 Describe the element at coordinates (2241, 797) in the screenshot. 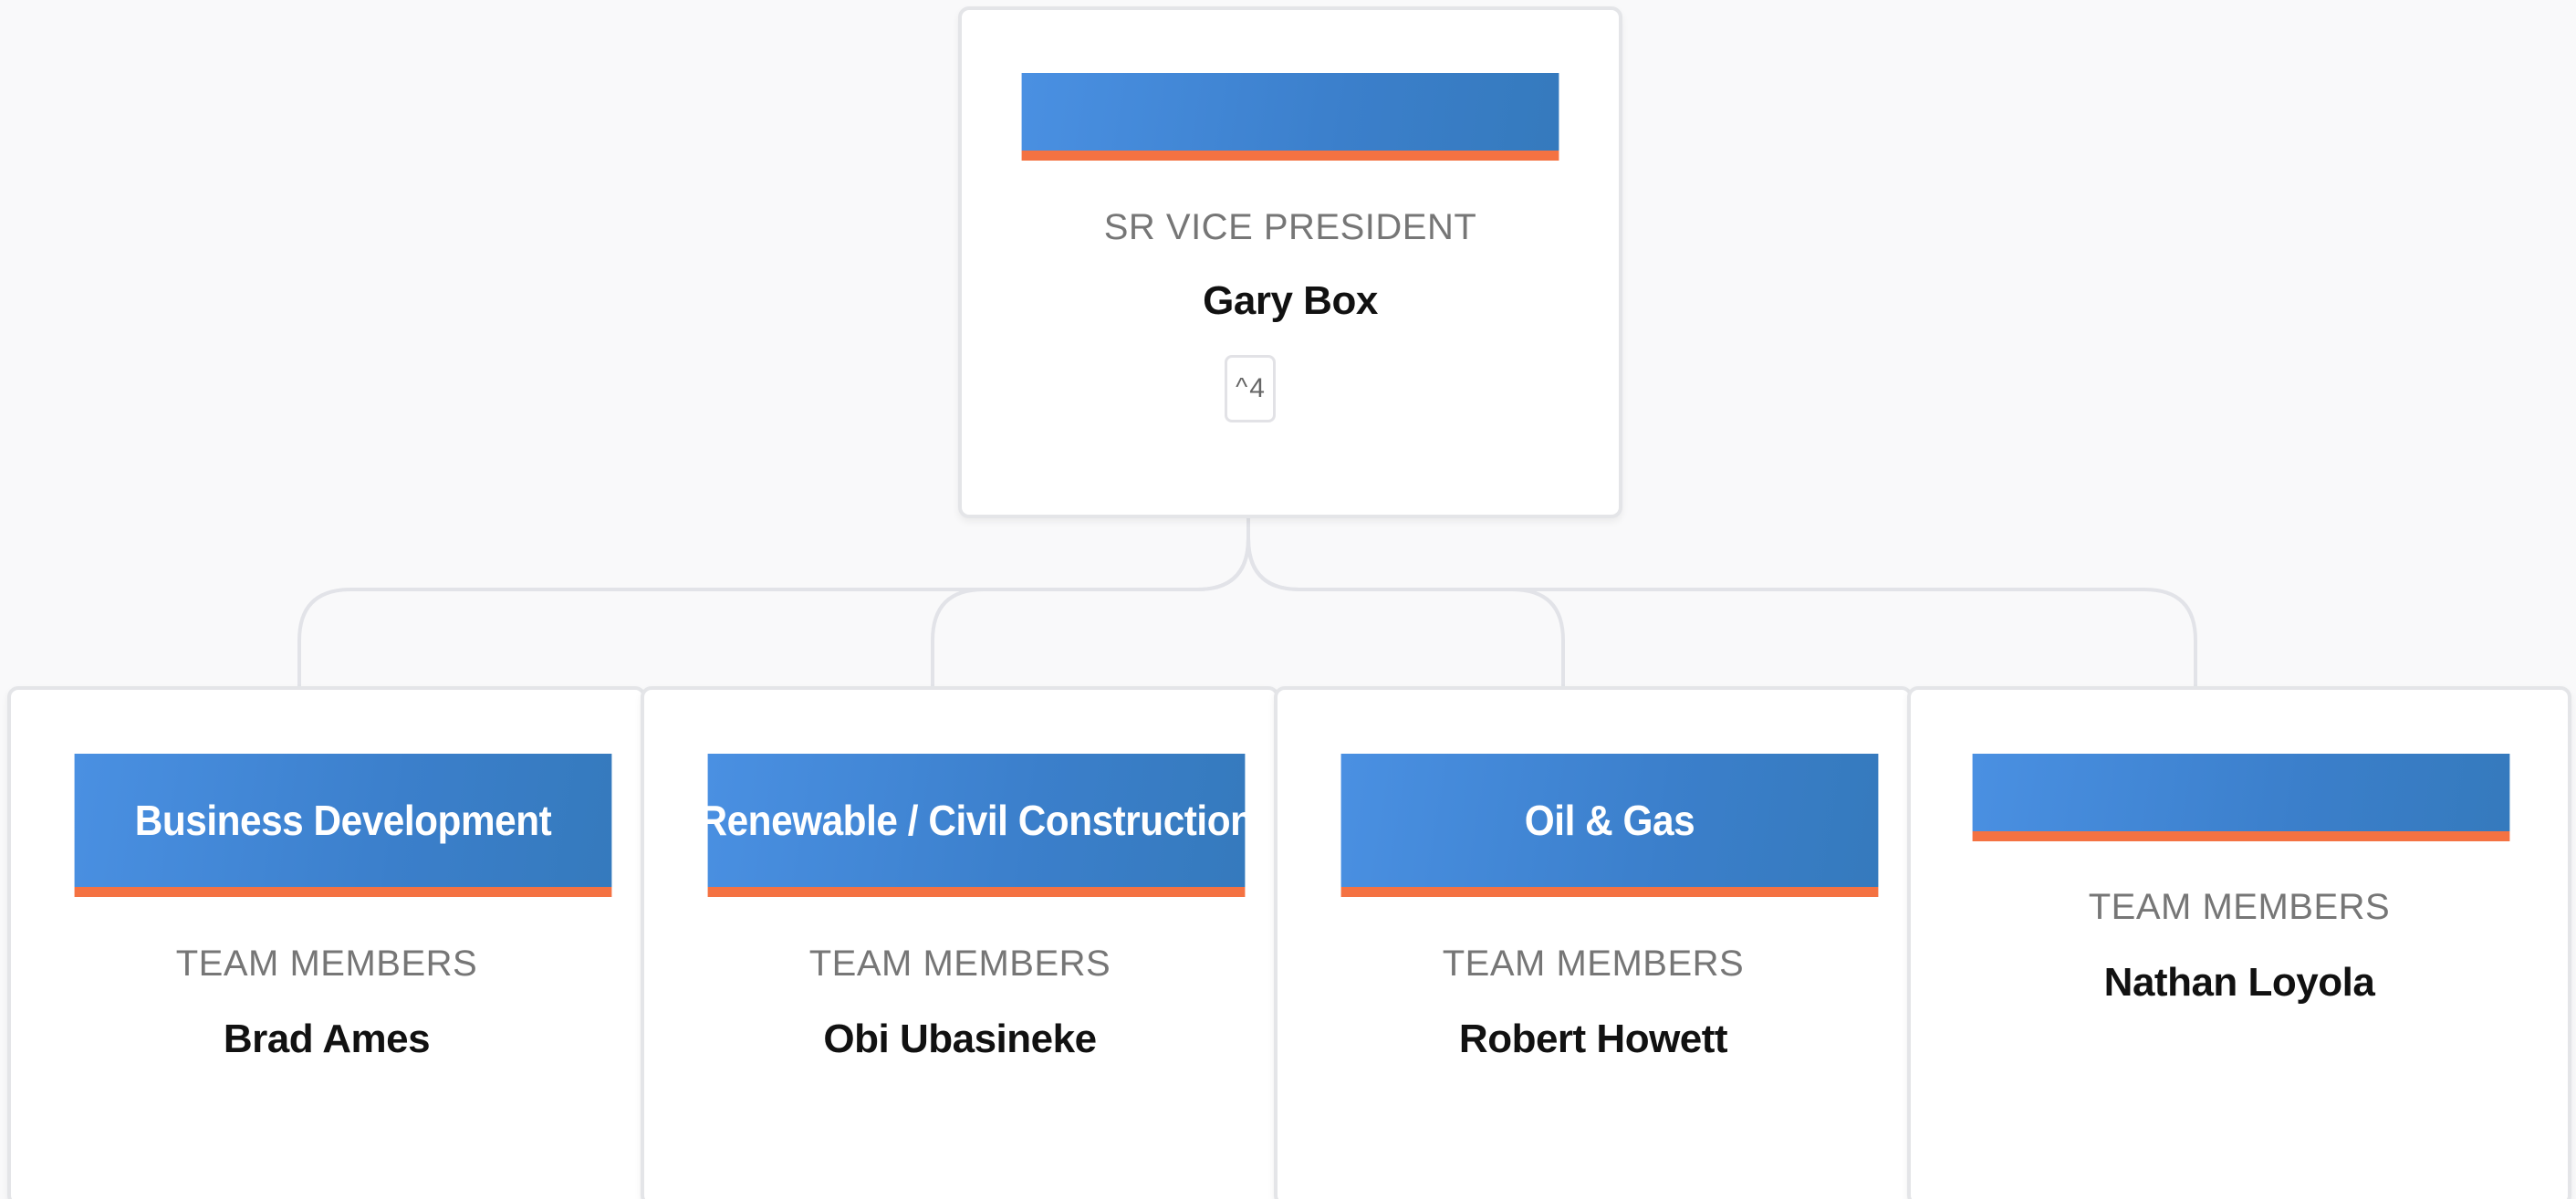

I see `child-node-banner` at that location.